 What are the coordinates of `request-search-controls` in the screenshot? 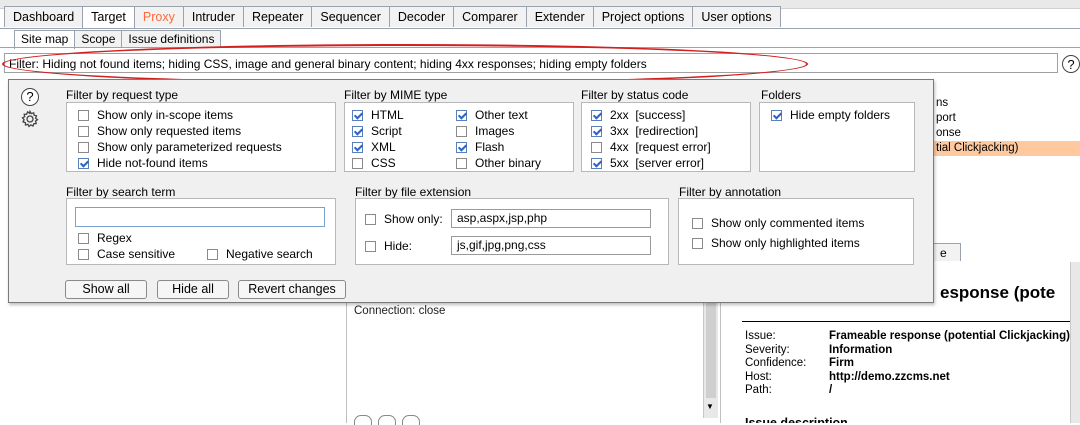 It's located at (387, 420).